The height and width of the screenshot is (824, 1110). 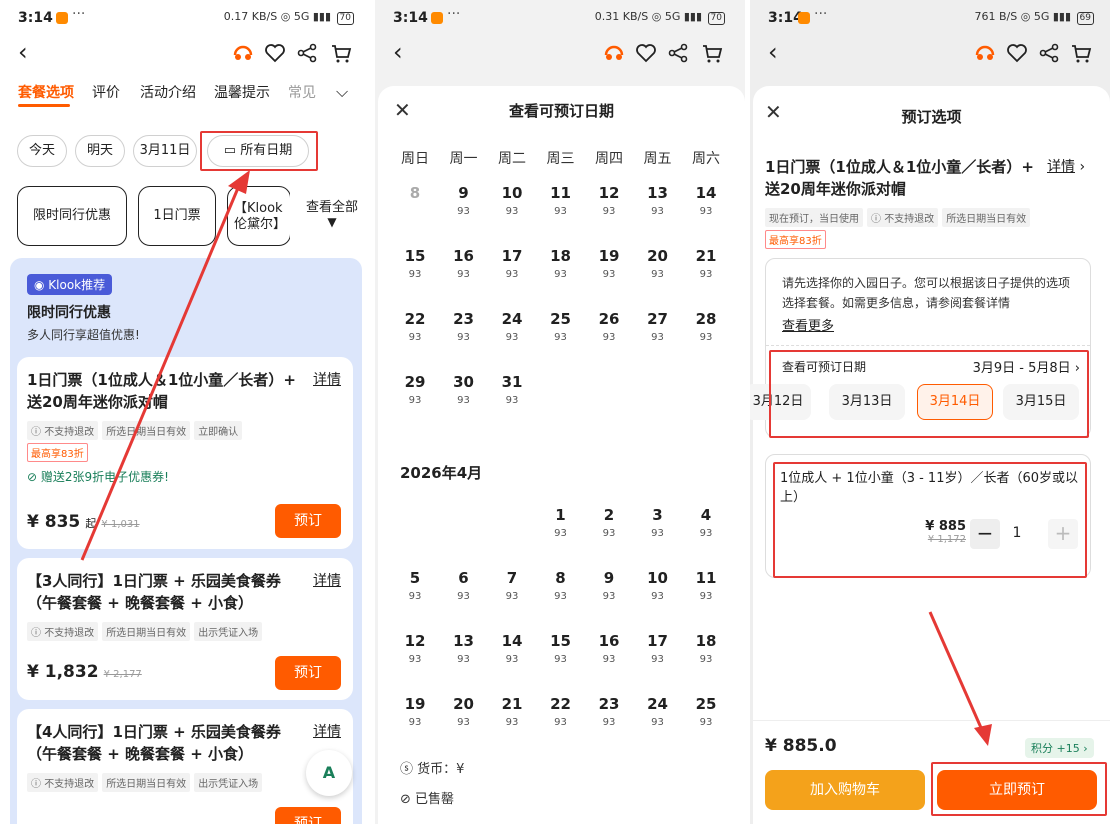 I want to click on day-number: 7, so click(x=512, y=578).